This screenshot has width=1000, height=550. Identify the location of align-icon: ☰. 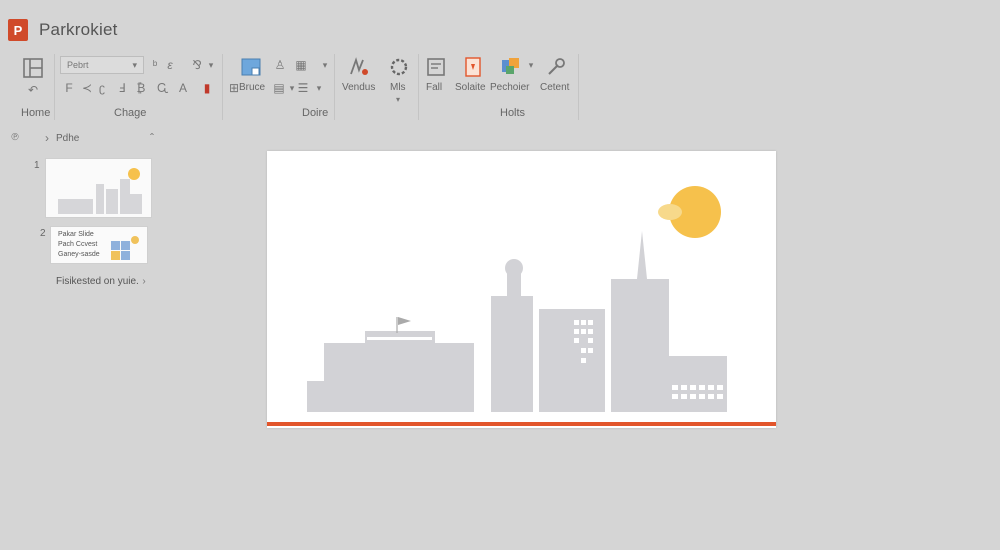
(303, 88).